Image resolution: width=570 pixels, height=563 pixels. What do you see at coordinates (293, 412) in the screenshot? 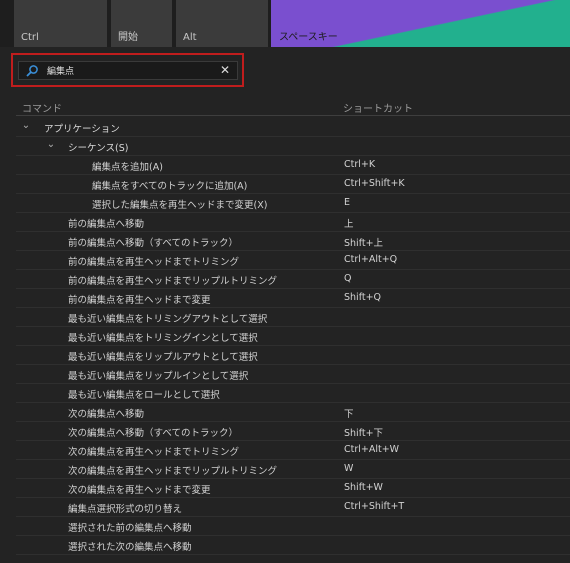
I see `table-row: 次の編集点へ移動 下` at bounding box center [293, 412].